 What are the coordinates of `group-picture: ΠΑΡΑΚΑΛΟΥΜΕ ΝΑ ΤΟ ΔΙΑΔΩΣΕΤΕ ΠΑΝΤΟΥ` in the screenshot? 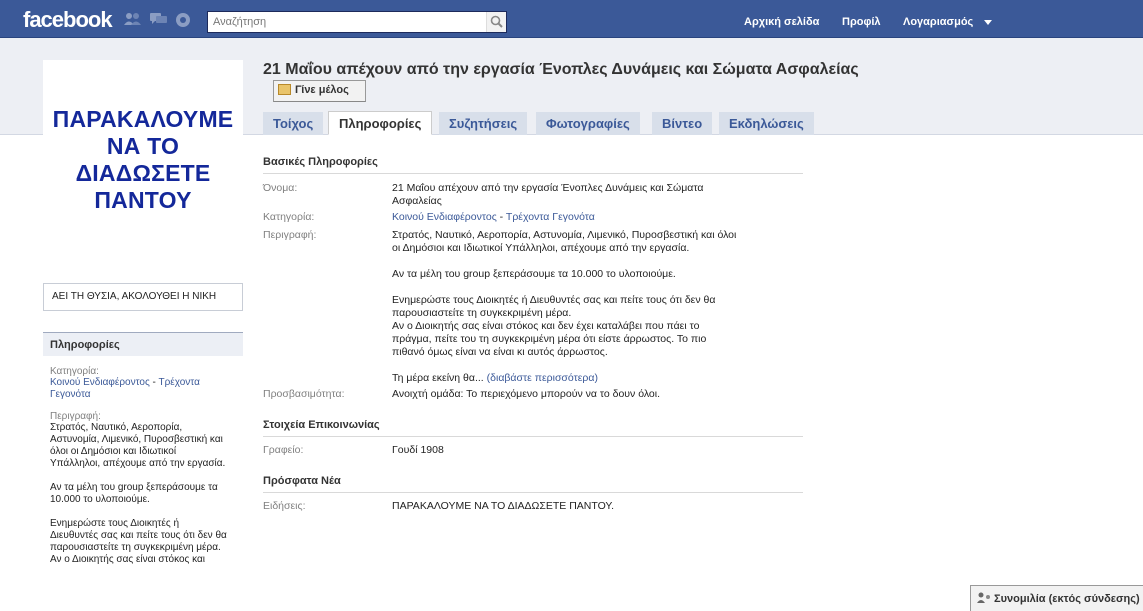 It's located at (143, 161).